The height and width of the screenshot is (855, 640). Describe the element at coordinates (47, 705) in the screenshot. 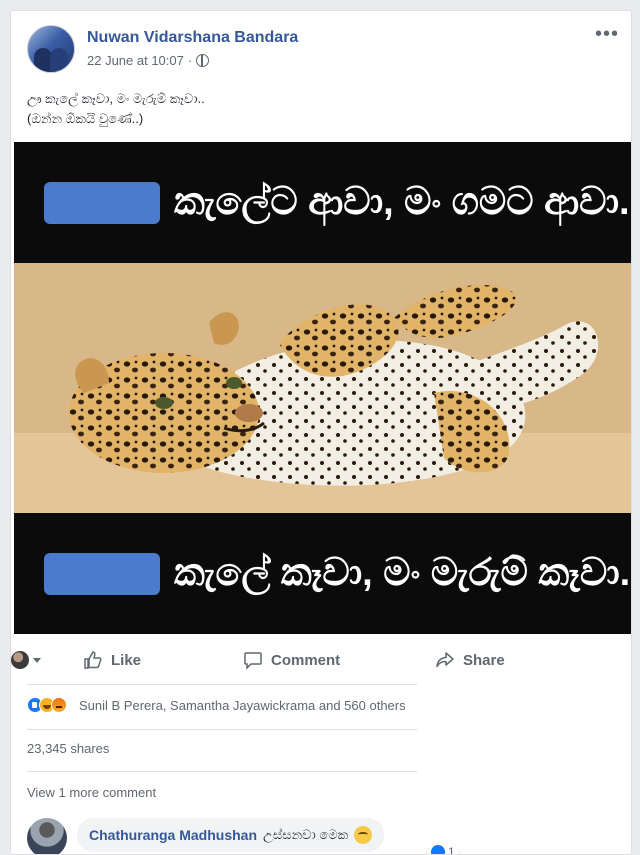

I see `reaction-icons` at that location.